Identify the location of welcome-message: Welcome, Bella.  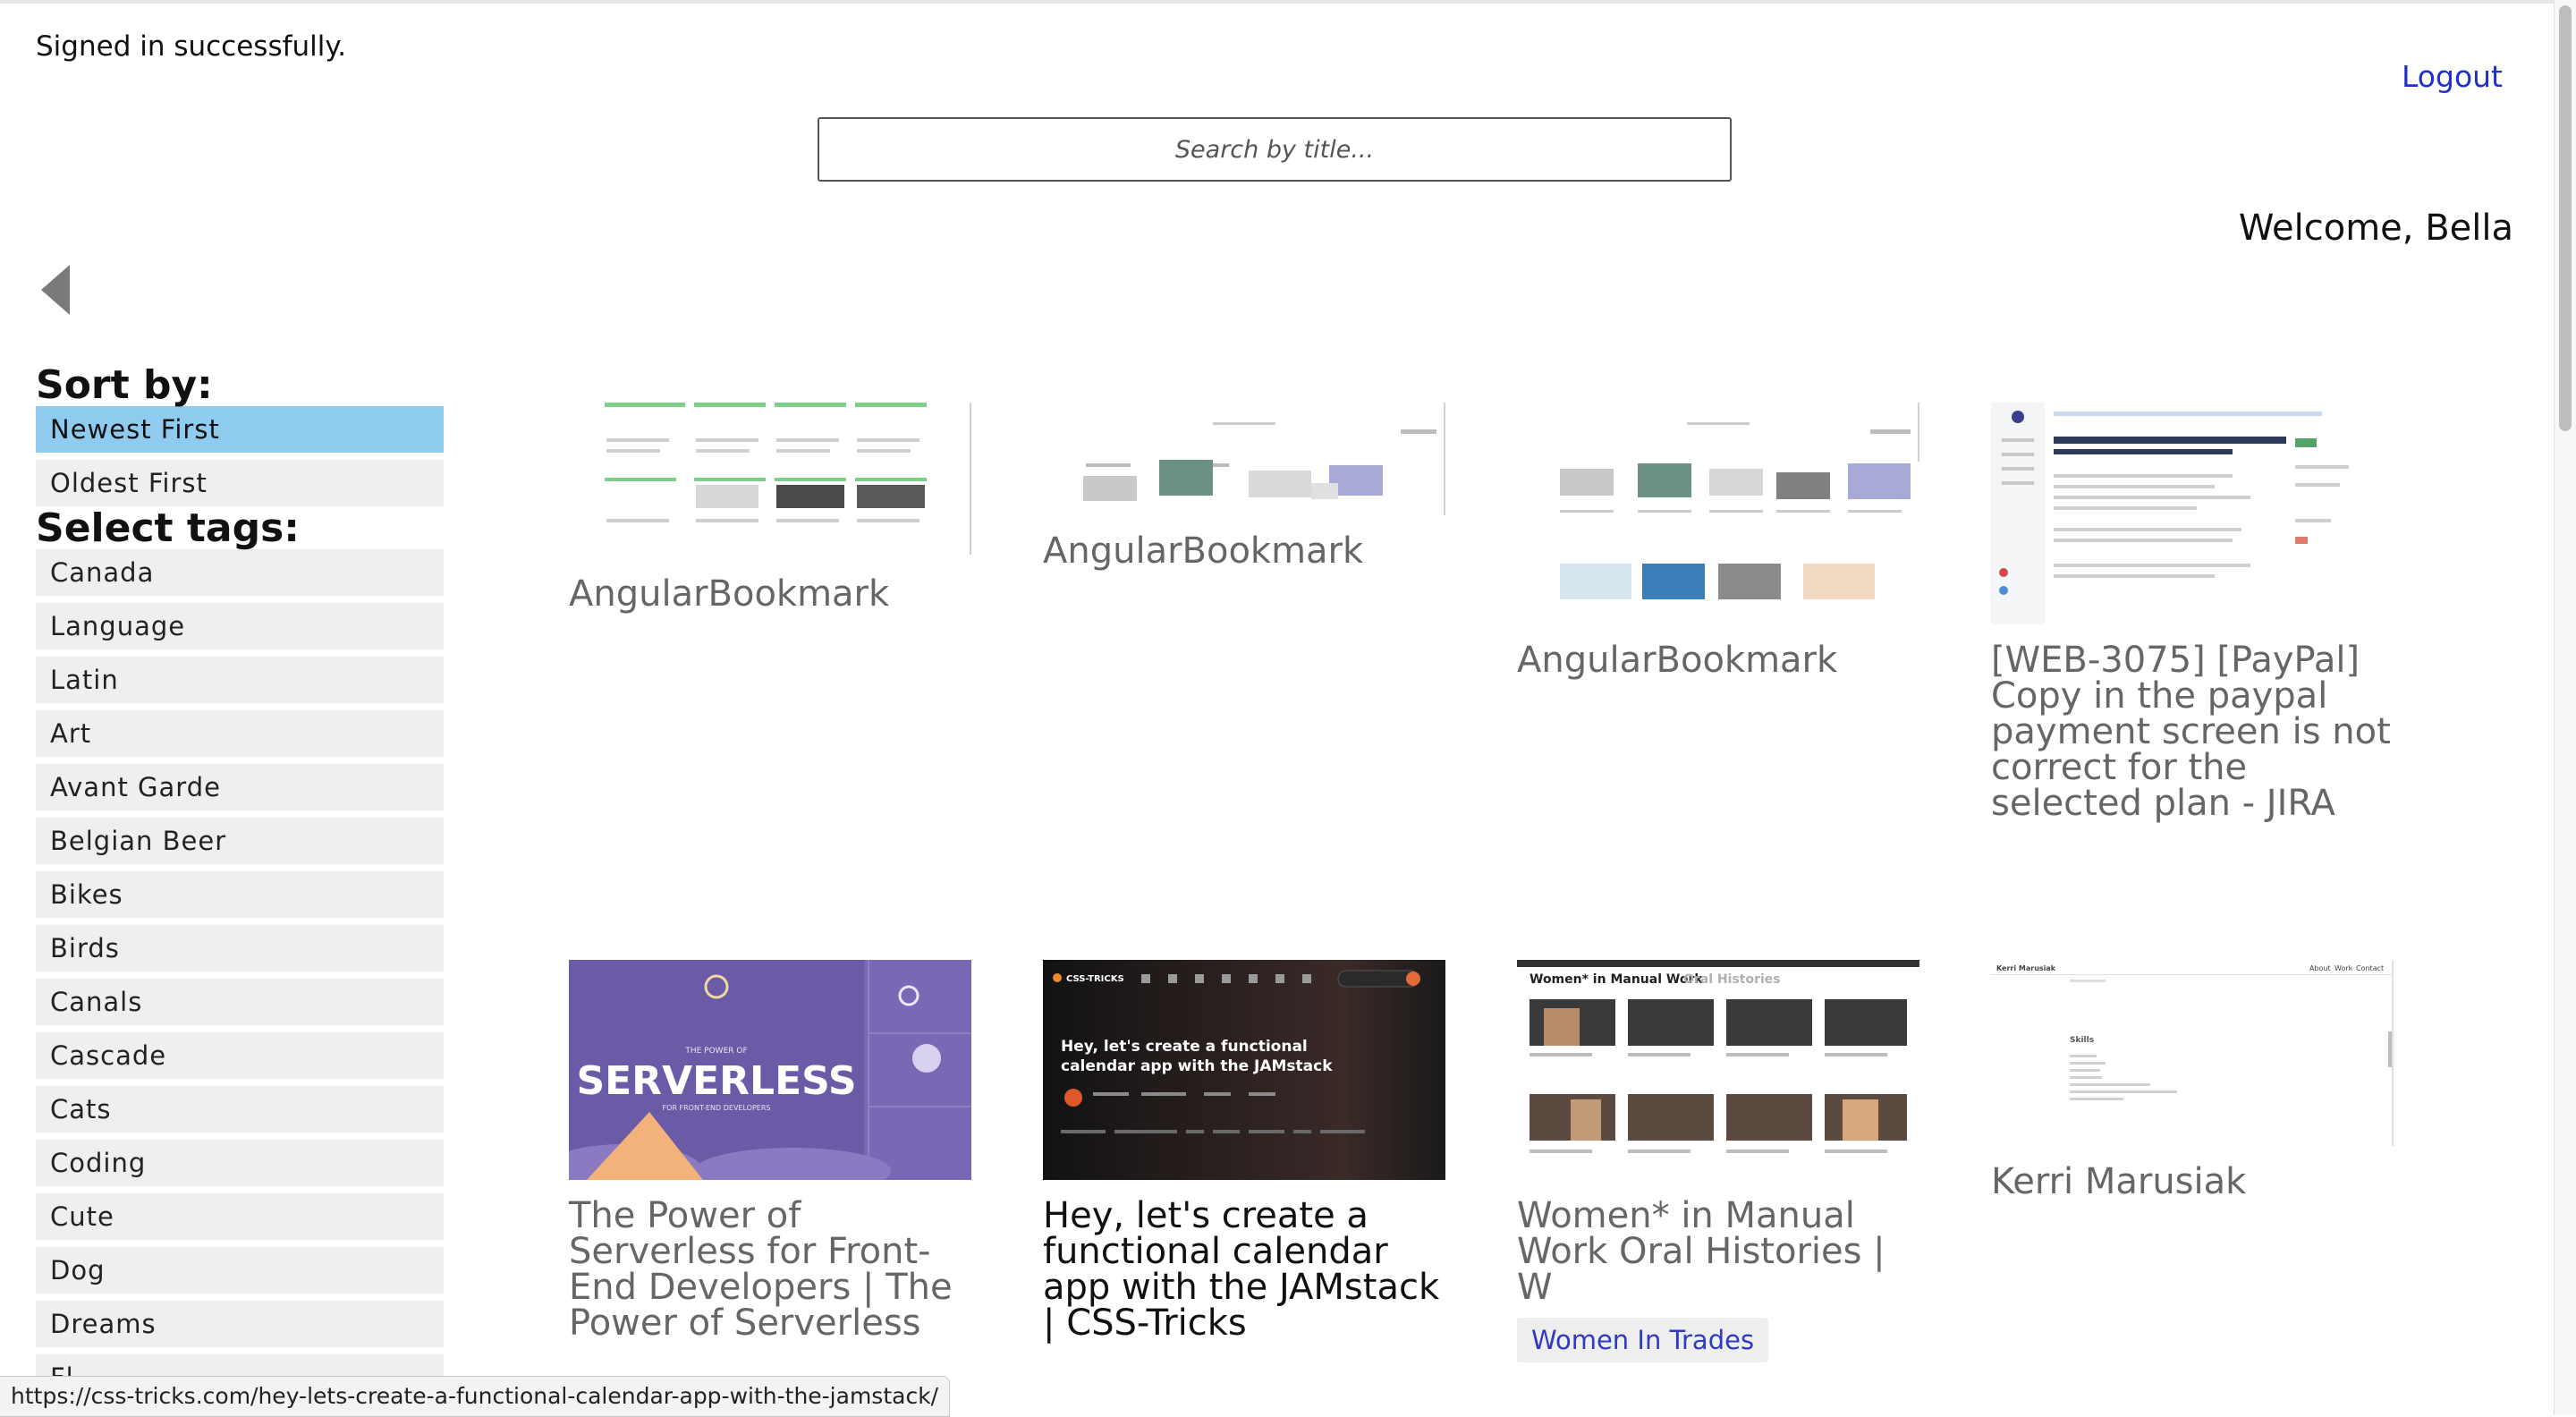
(2375, 229).